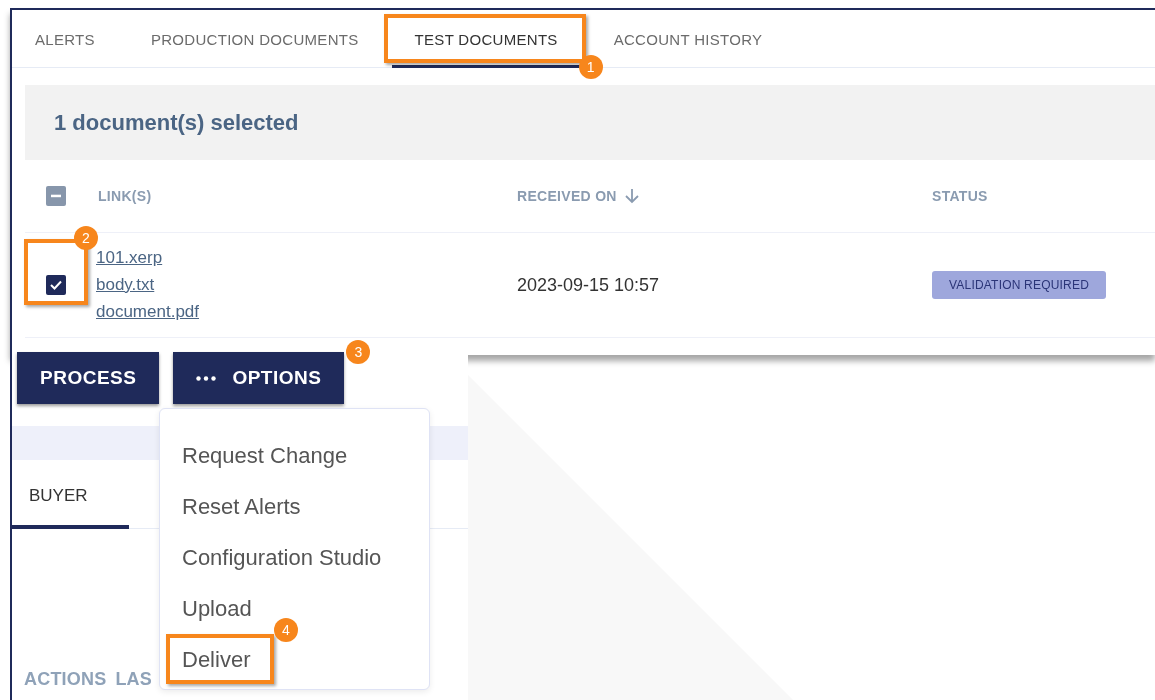  What do you see at coordinates (265, 455) in the screenshot?
I see `menu-item: Request Change` at bounding box center [265, 455].